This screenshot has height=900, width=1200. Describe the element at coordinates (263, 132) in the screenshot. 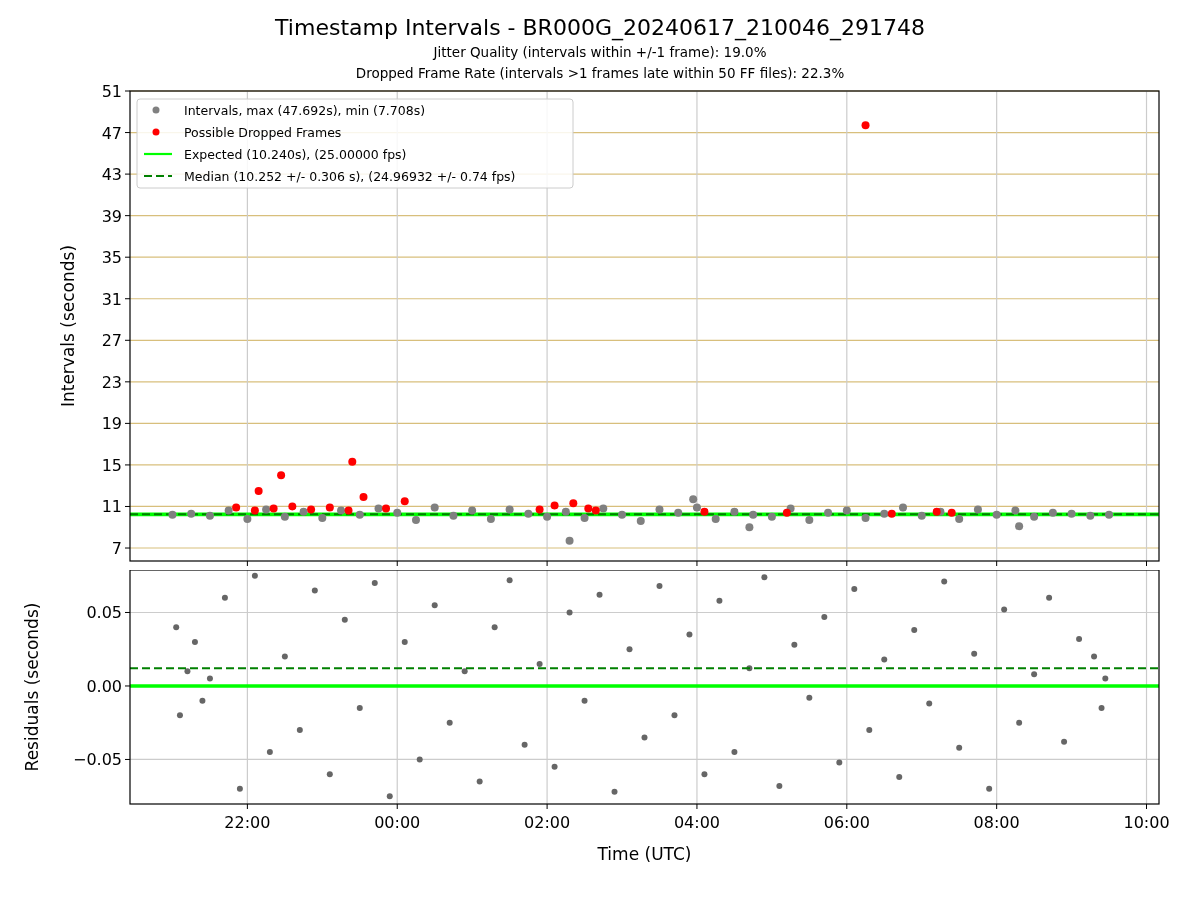

I see `legend-label: Possible Dropped Frames` at that location.